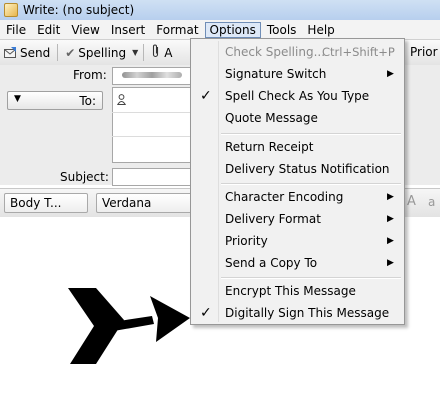 The height and width of the screenshot is (411, 440). Describe the element at coordinates (87, 101) in the screenshot. I see `to-label: To:` at that location.